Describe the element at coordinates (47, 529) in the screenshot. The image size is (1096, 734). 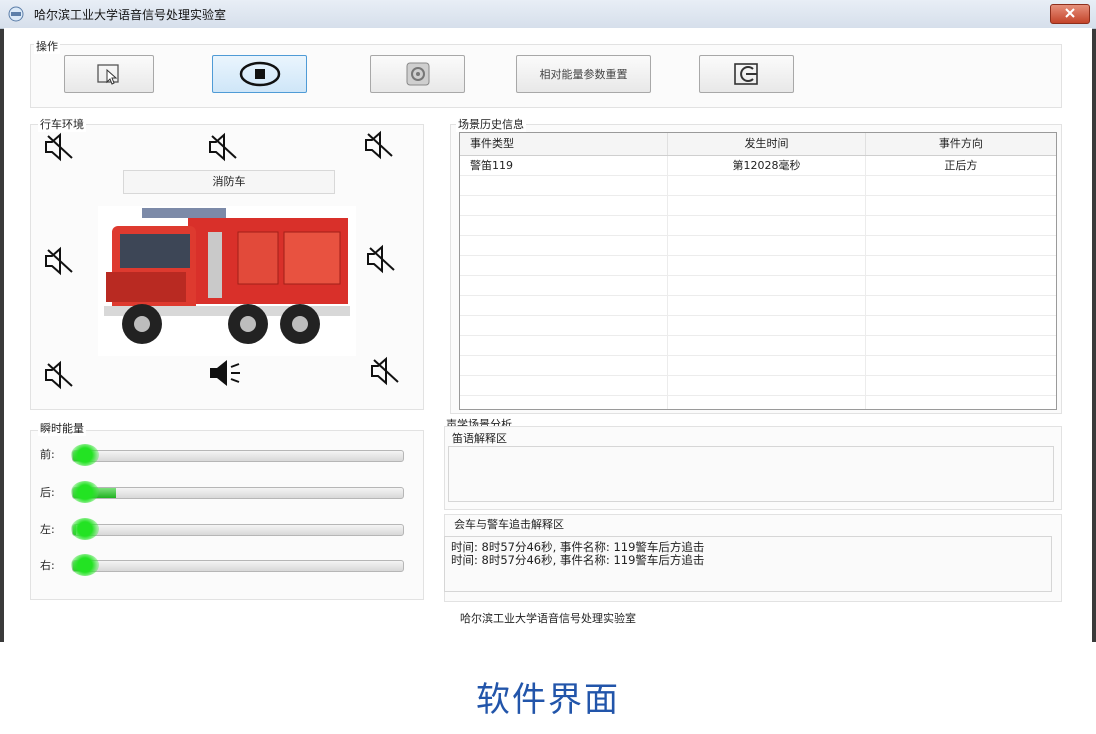
I see `energy-label-left: 左:` at that location.